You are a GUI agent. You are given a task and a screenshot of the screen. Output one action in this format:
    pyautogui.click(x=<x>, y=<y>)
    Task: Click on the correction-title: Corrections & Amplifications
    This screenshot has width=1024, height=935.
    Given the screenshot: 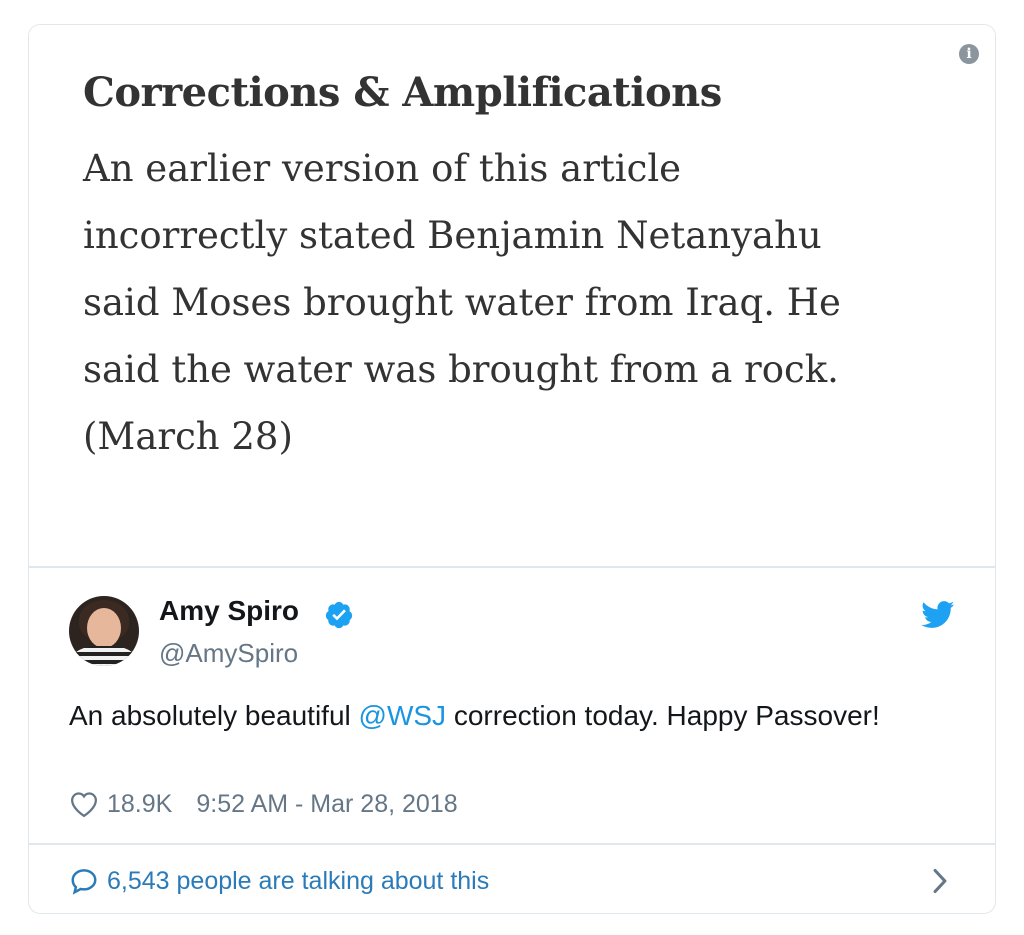 What is the action you would take?
    pyautogui.click(x=402, y=92)
    